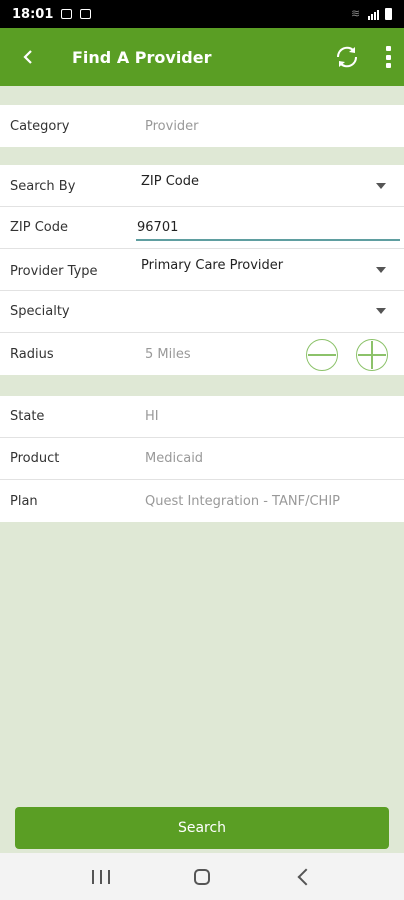  I want to click on category-row: Category Provider, so click(202, 126).